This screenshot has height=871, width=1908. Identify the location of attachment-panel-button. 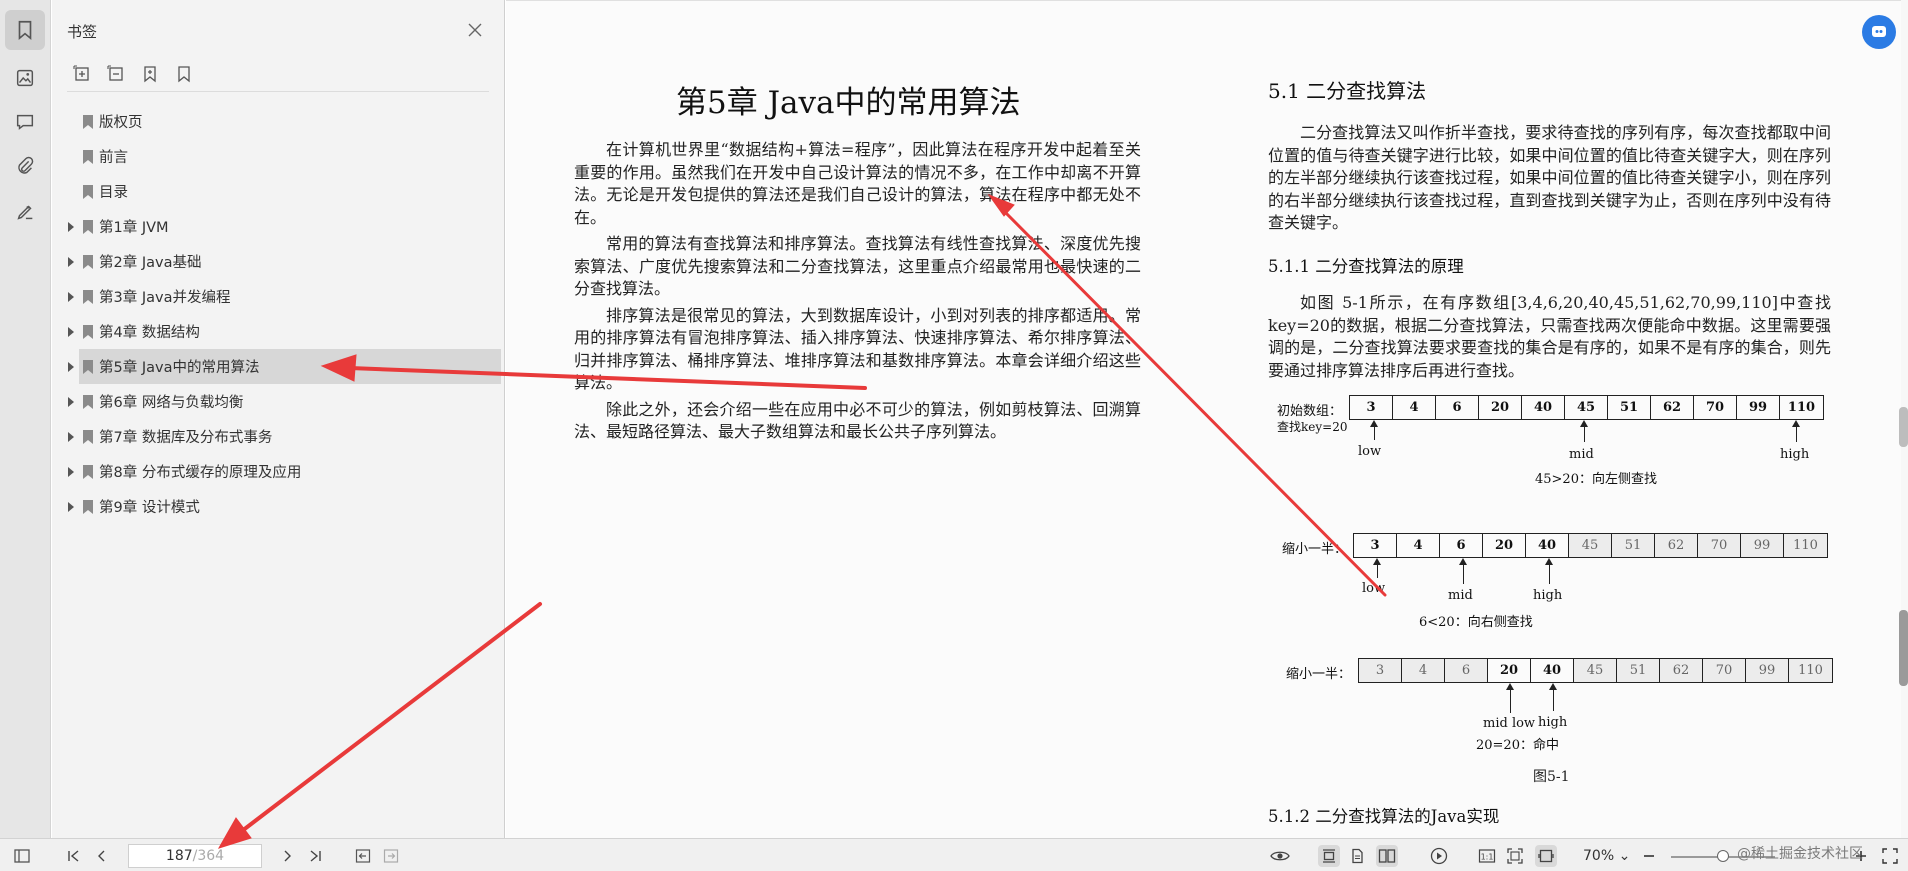
(25, 166).